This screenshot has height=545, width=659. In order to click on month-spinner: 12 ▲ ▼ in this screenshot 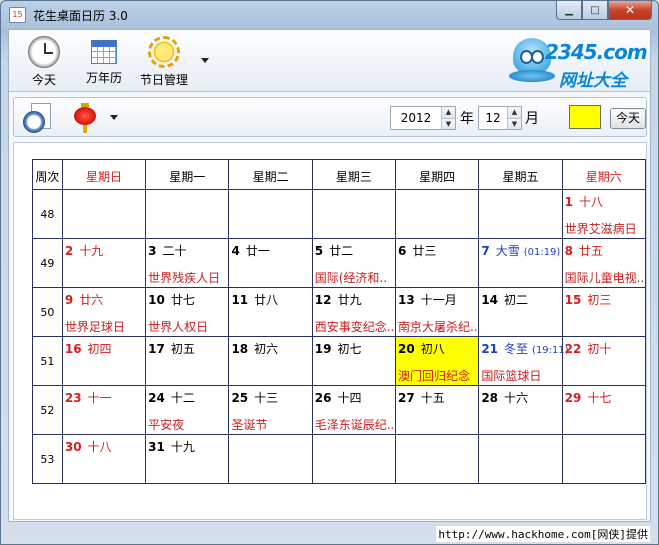, I will do `click(500, 118)`.